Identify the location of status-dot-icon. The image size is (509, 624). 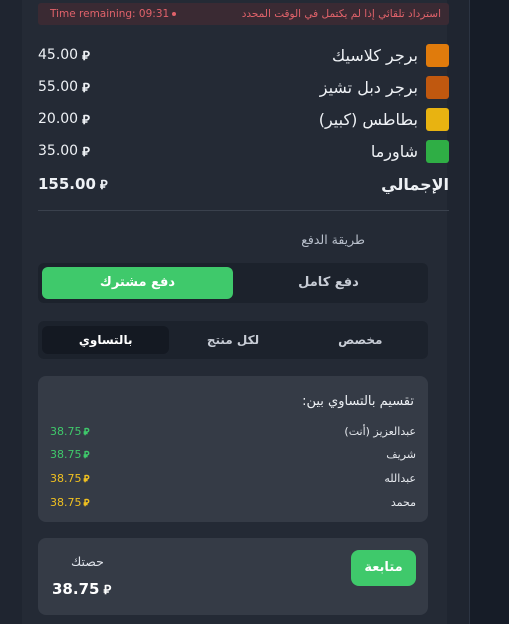
(174, 14).